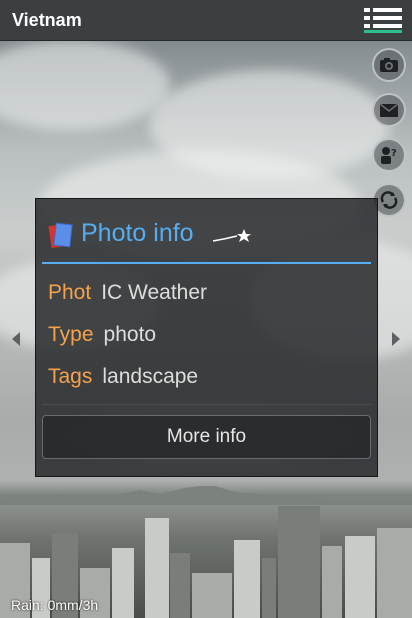  I want to click on location-title: Vietnam, so click(47, 20).